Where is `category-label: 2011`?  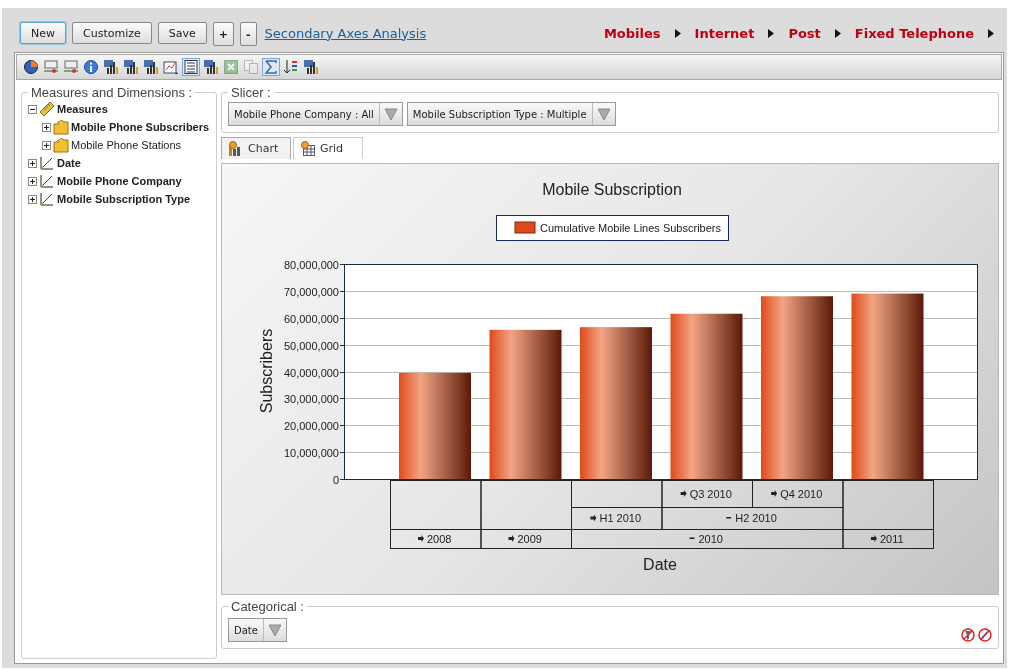
category-label: 2011 is located at coordinates (891, 538).